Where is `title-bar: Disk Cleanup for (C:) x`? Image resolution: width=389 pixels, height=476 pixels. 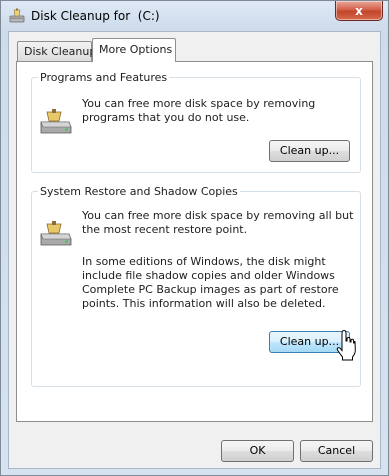 title-bar: Disk Cleanup for (C:) x is located at coordinates (194, 16).